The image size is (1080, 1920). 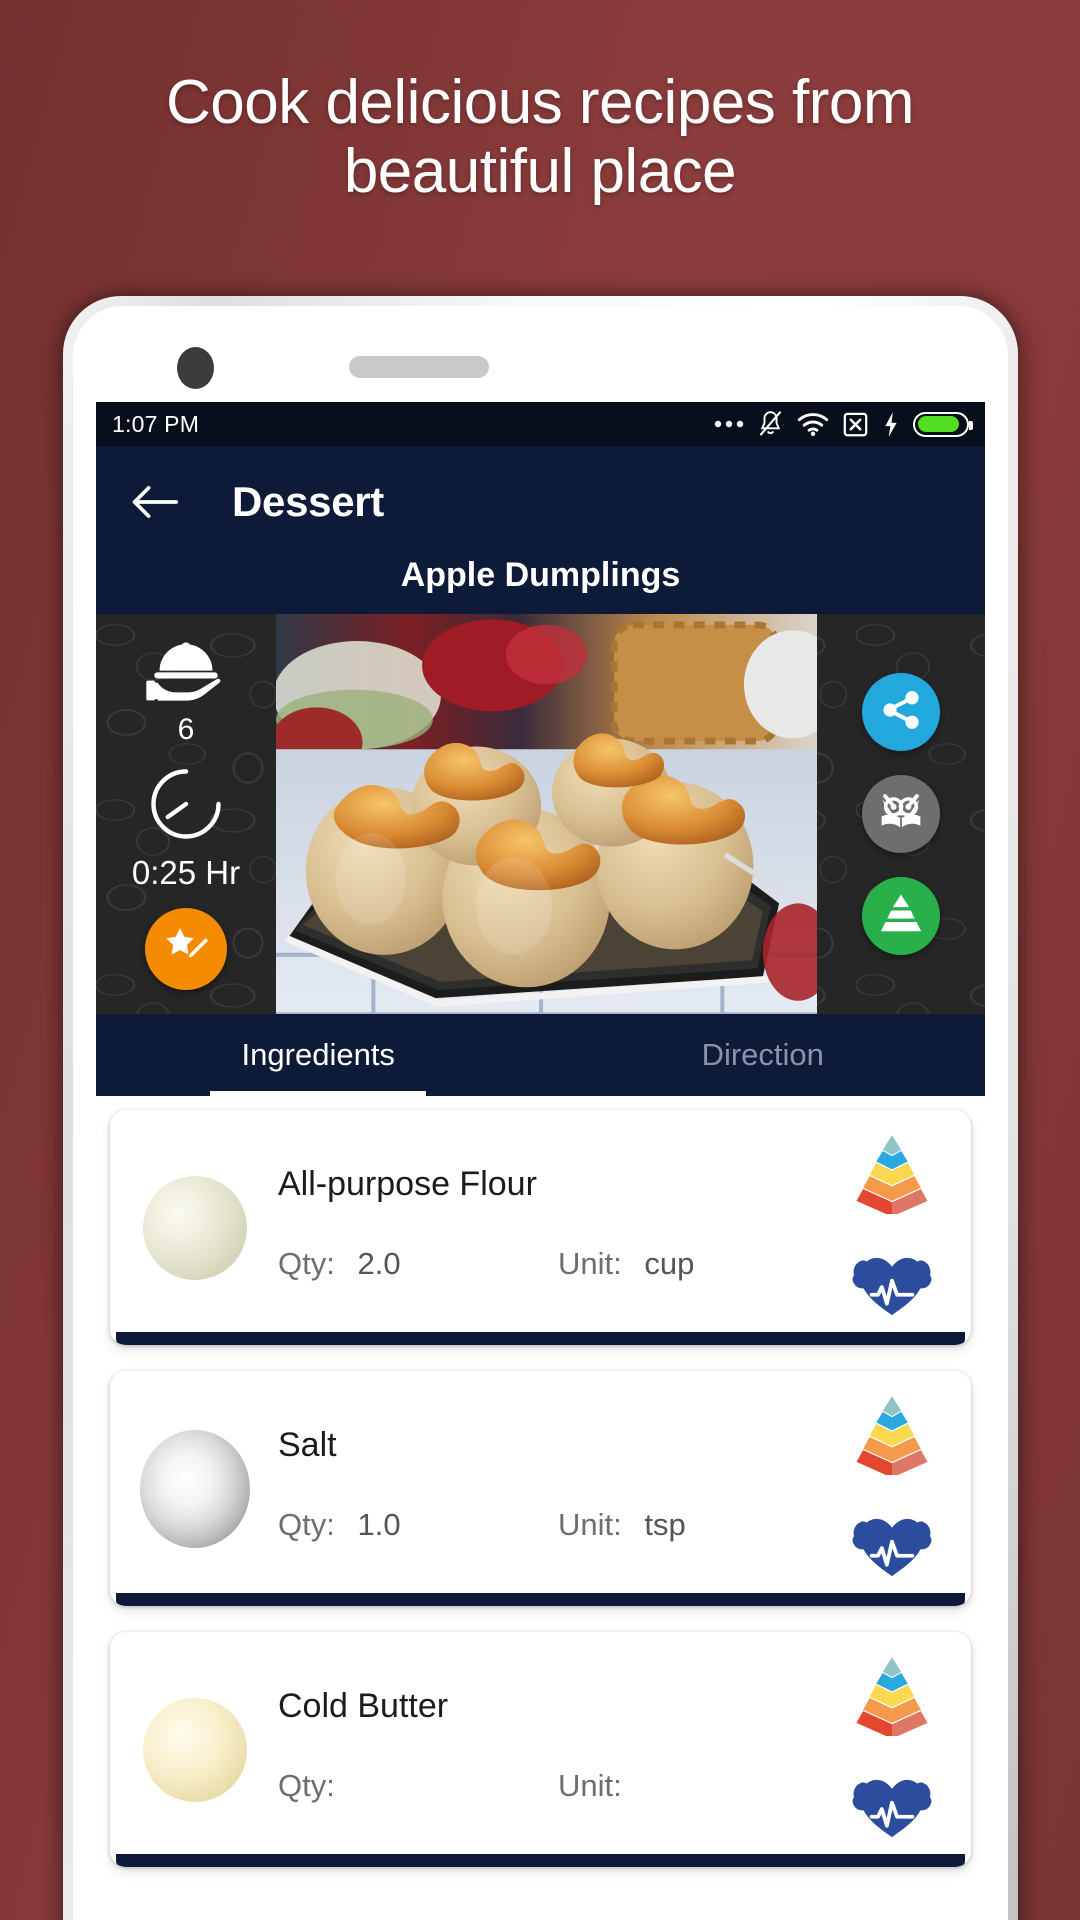 I want to click on timer-clock-icon, so click(x=186, y=806).